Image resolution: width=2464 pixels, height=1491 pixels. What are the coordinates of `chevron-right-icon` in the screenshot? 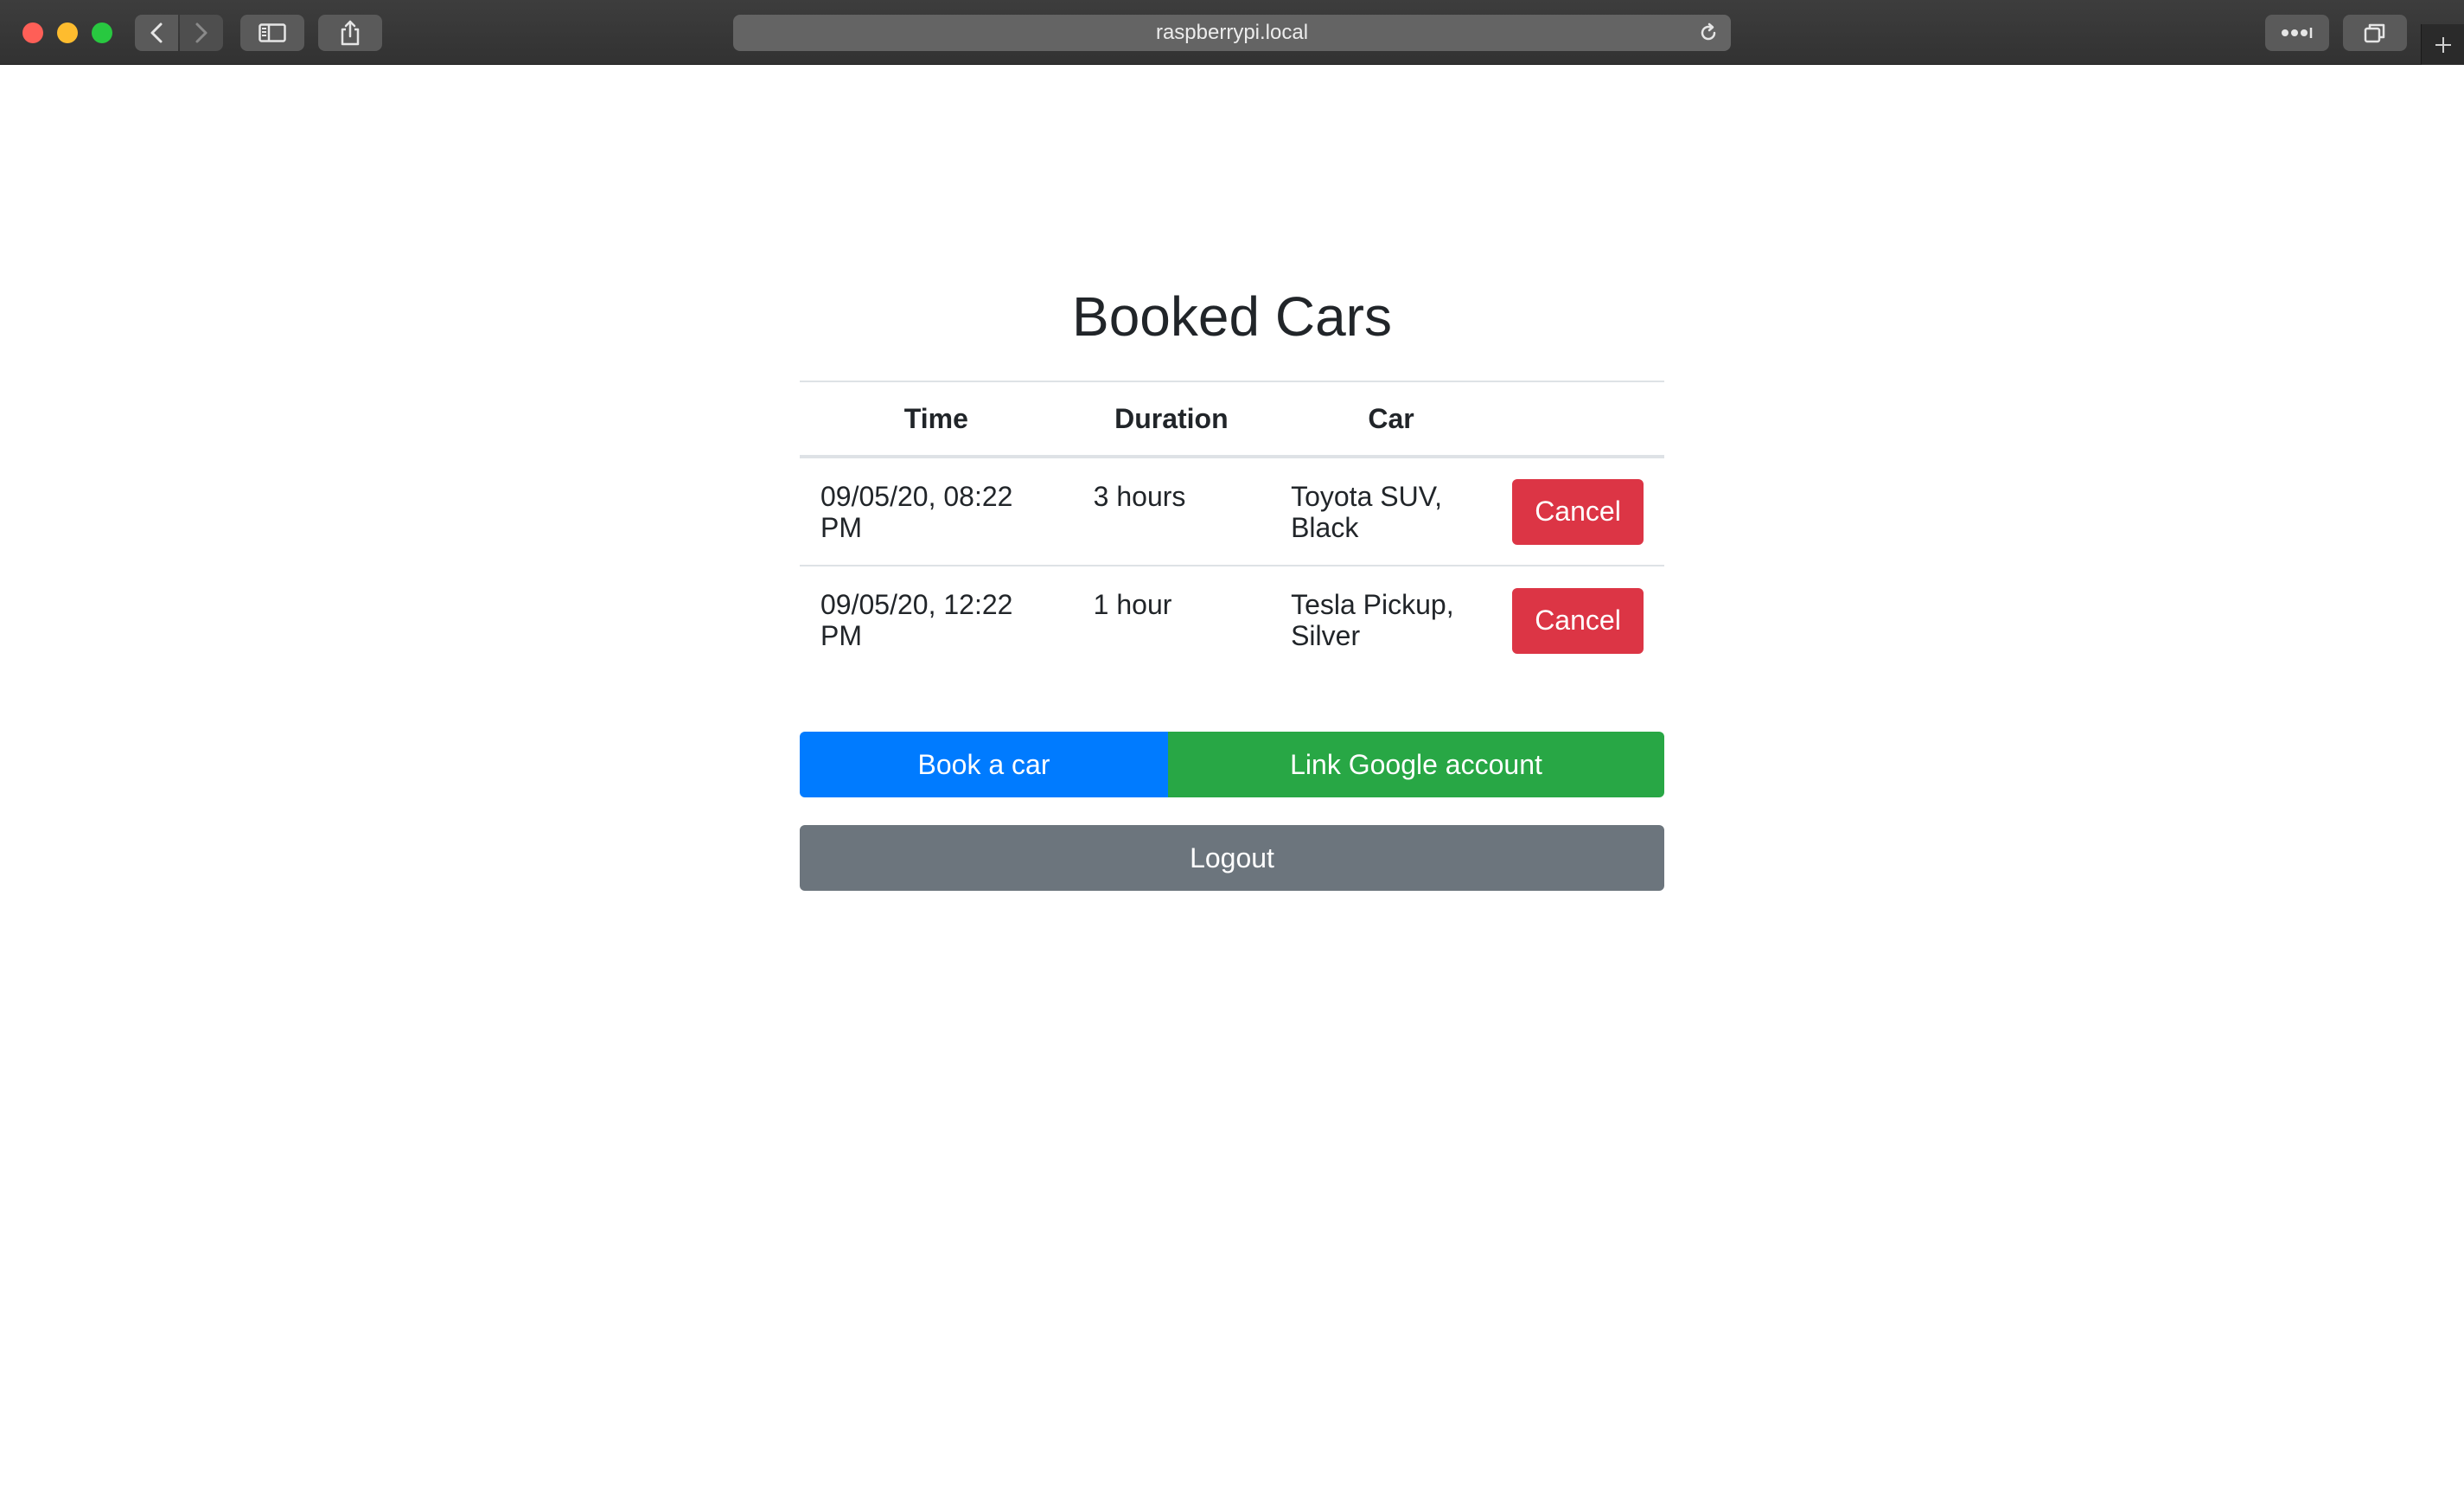 It's located at (201, 33).